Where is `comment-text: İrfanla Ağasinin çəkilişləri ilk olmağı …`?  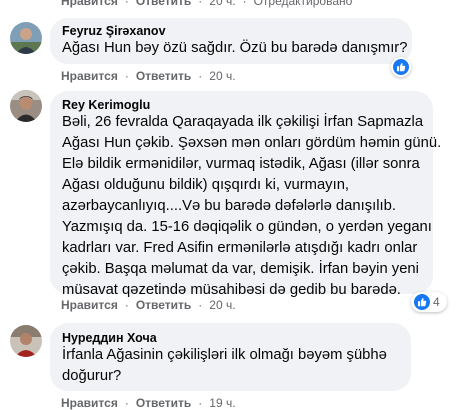
comment-text: İrfanla Ağasinin çəkilişləri ilk olmağı … is located at coordinates (224, 355).